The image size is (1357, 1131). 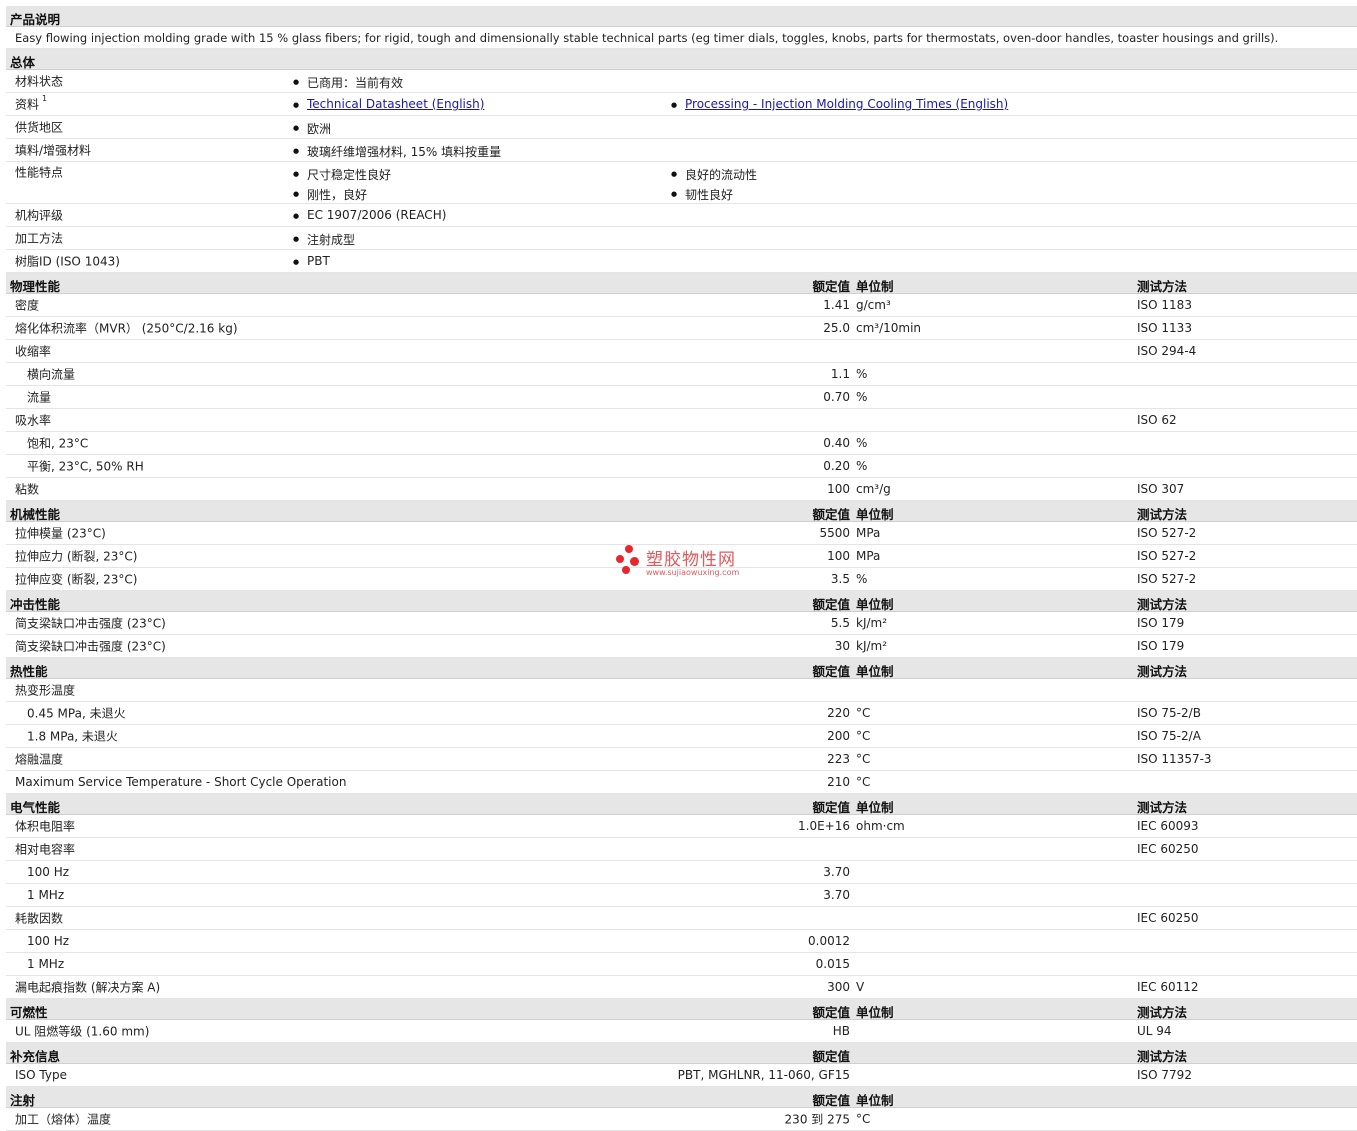 I want to click on general-row: 填料/增强材料 玻璃纤维增强材料, 15% 填料按重量, so click(x=681, y=150).